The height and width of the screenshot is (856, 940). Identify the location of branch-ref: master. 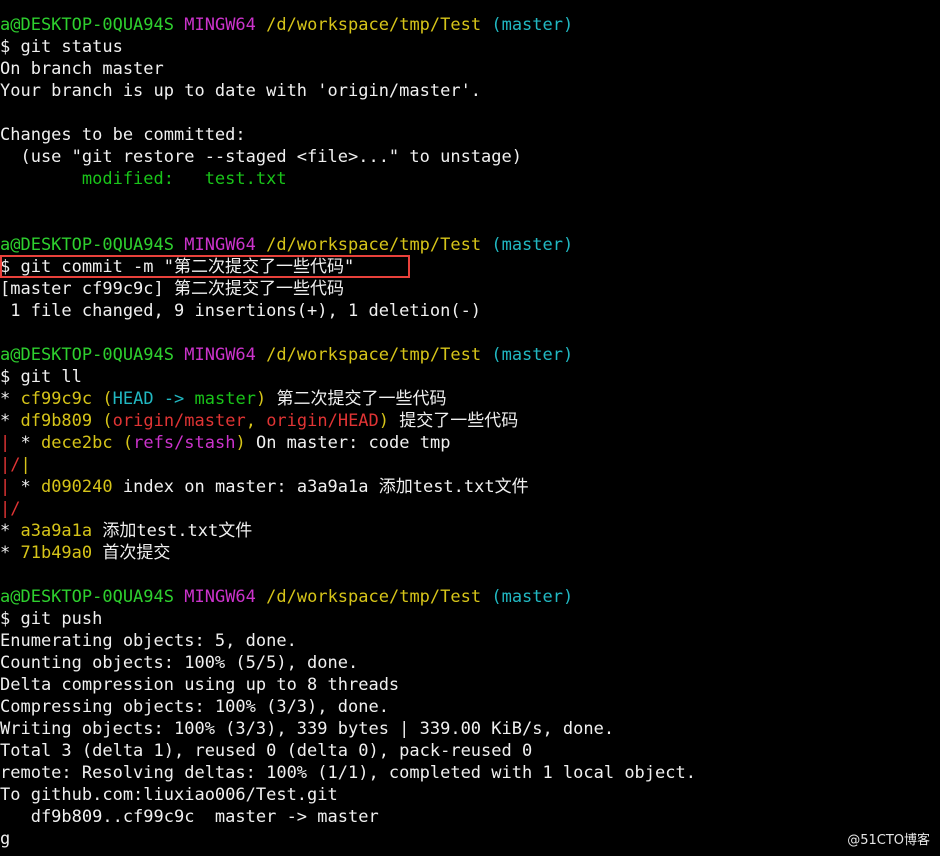
(225, 399).